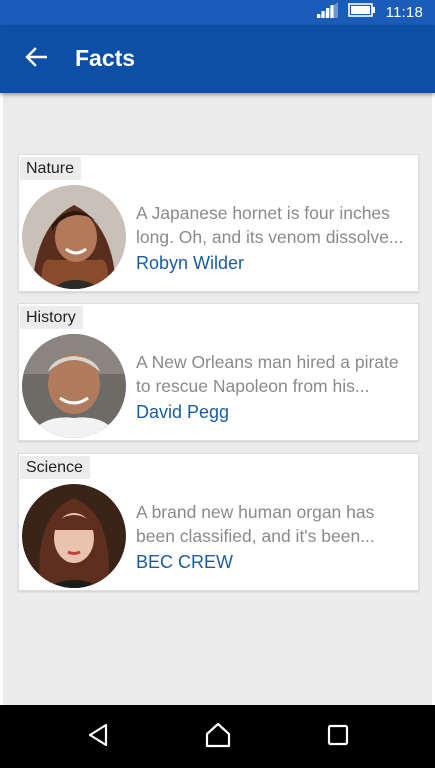 This screenshot has width=435, height=768. What do you see at coordinates (182, 412) in the screenshot?
I see `author-link: David Pegg` at bounding box center [182, 412].